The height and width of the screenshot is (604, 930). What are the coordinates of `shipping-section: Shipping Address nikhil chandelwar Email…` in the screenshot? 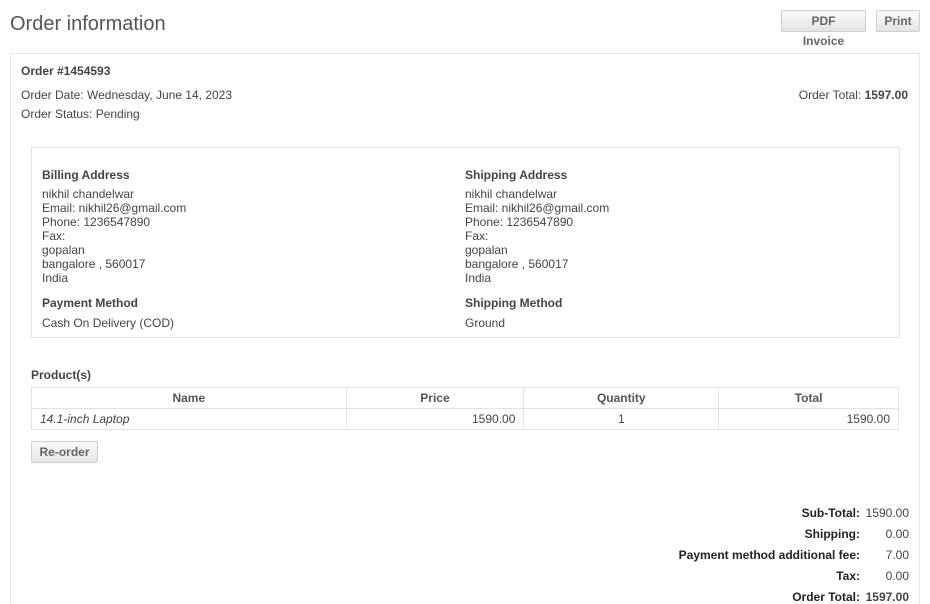 It's located at (665, 249).